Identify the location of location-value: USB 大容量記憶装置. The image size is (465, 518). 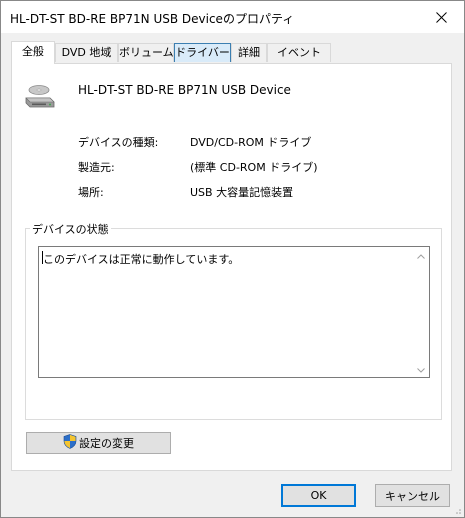
(242, 192).